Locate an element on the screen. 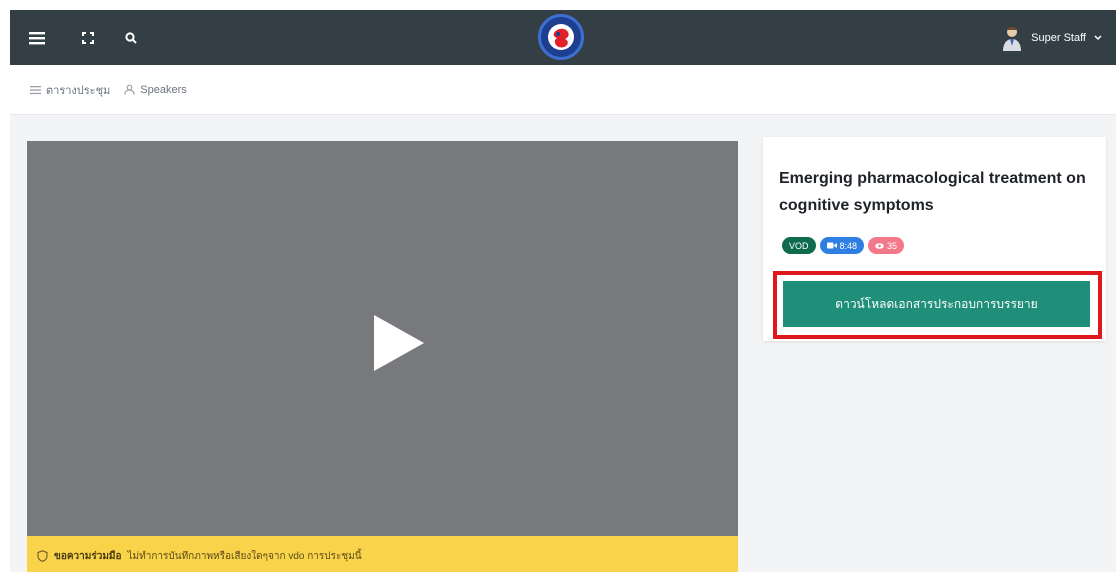 The height and width of the screenshot is (572, 1116). subnav-label: Speakers is located at coordinates (163, 89).